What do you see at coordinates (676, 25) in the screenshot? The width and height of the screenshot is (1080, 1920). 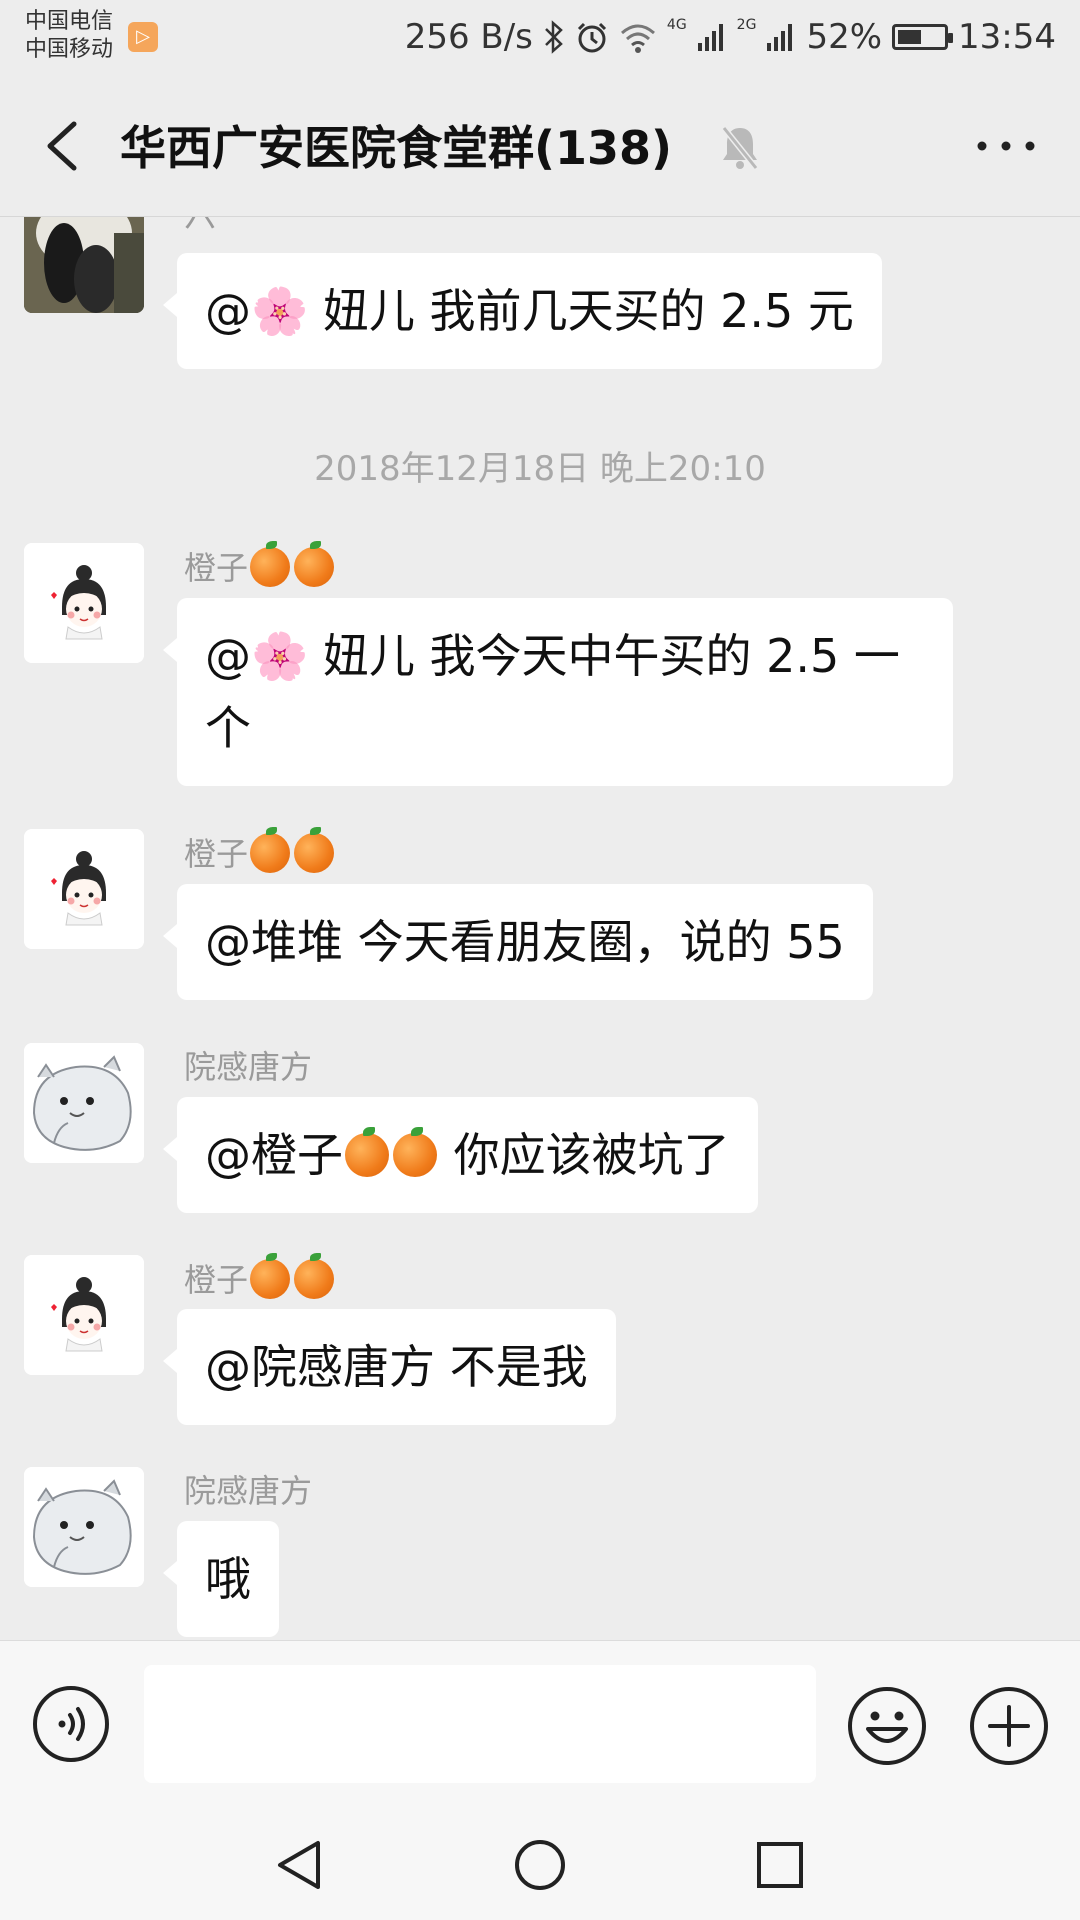 I see `signal-1-type: 4G` at bounding box center [676, 25].